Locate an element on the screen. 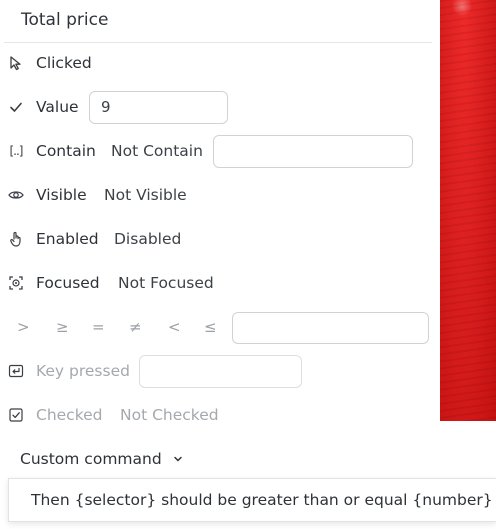  not-visible-option: Not Visible is located at coordinates (145, 195).